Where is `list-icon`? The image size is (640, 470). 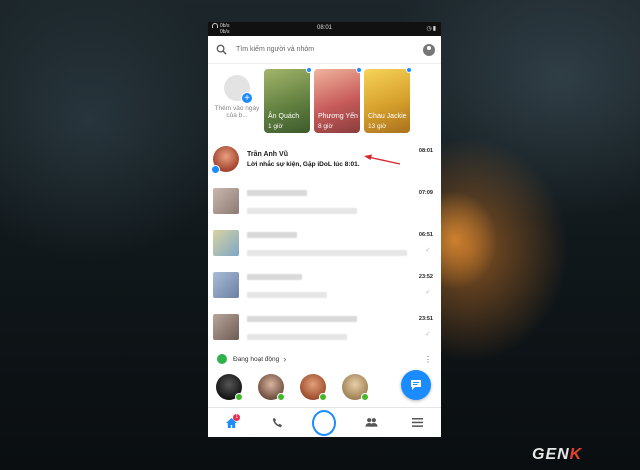
list-icon is located at coordinates (418, 422).